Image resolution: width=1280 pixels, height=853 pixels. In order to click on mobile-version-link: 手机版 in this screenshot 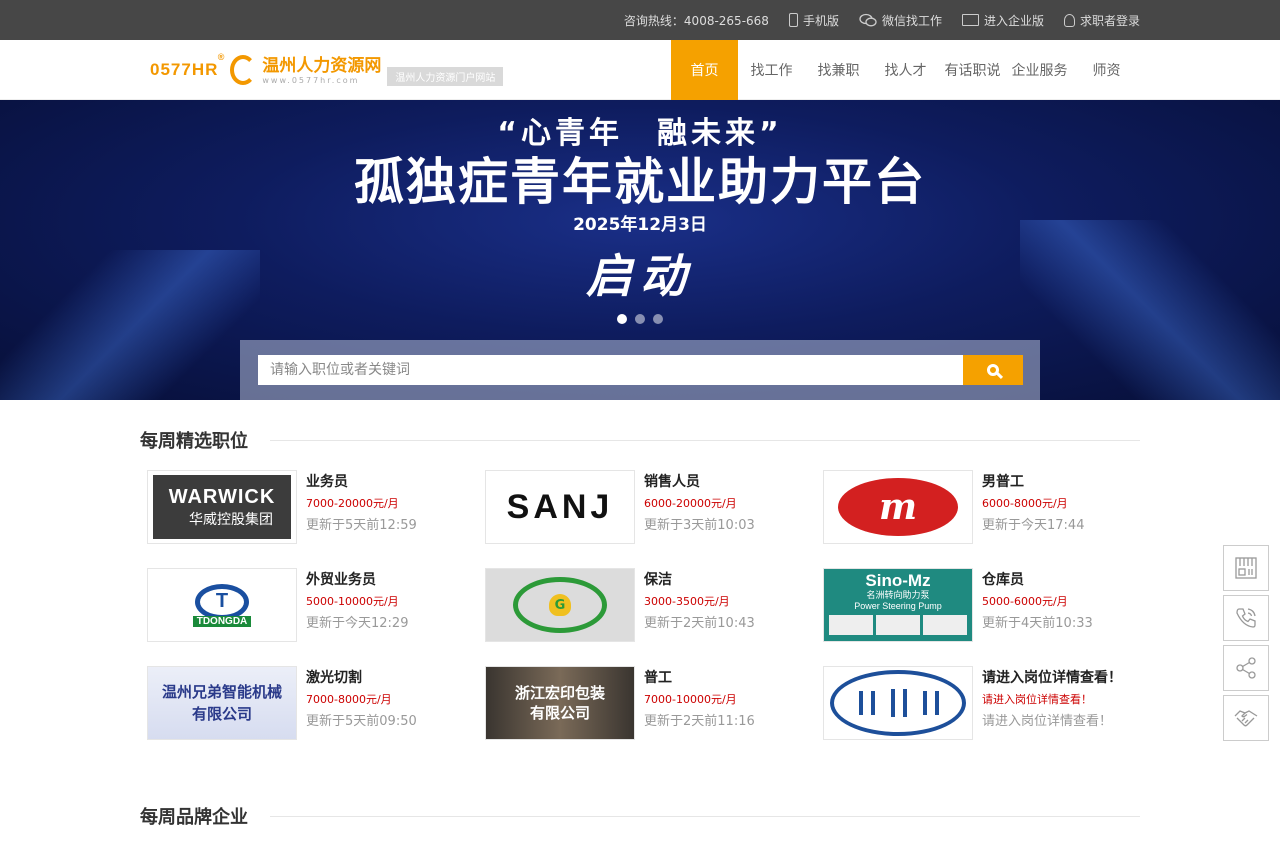, I will do `click(813, 20)`.